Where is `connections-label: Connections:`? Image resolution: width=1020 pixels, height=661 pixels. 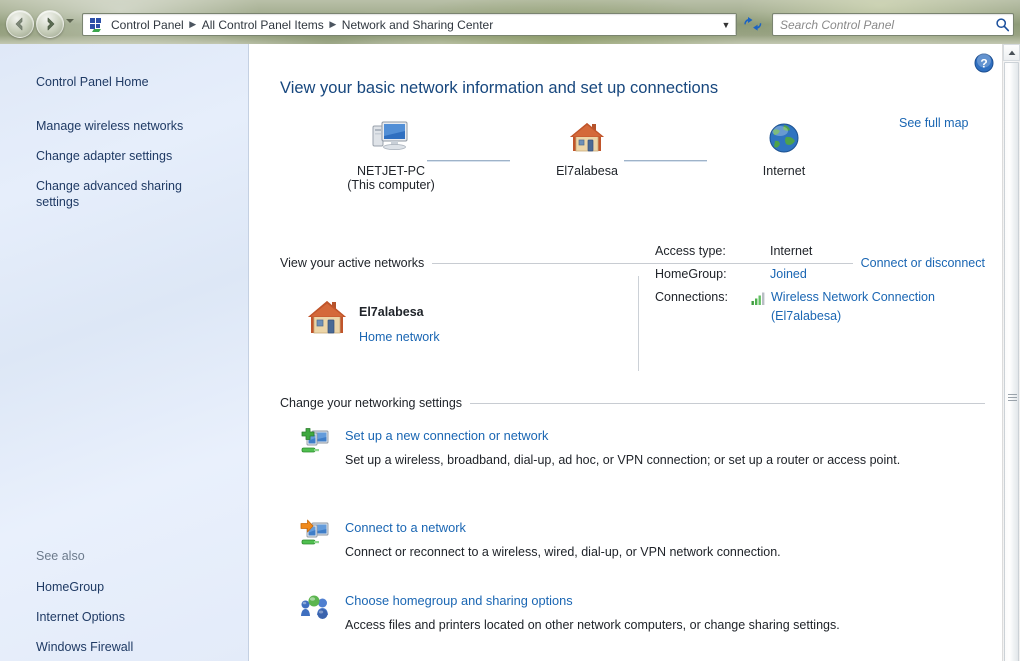
connections-label: Connections: is located at coordinates (691, 297).